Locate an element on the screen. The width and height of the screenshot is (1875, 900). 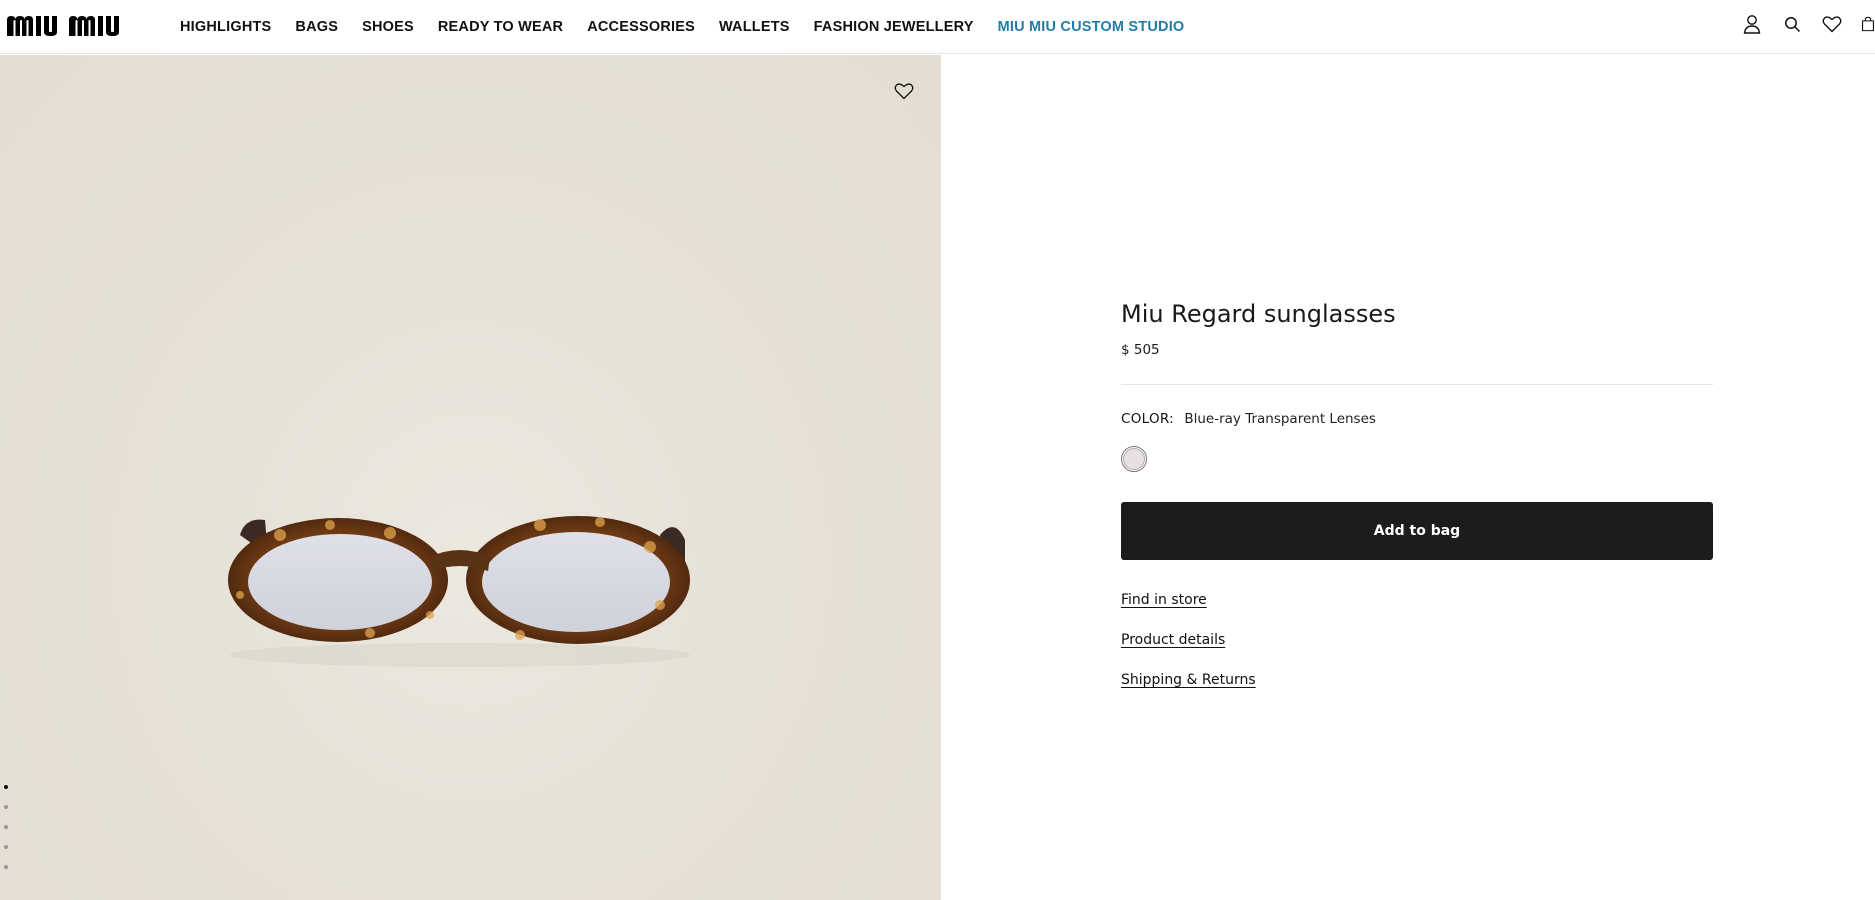
nav-wallets: WALLETS is located at coordinates (754, 27).